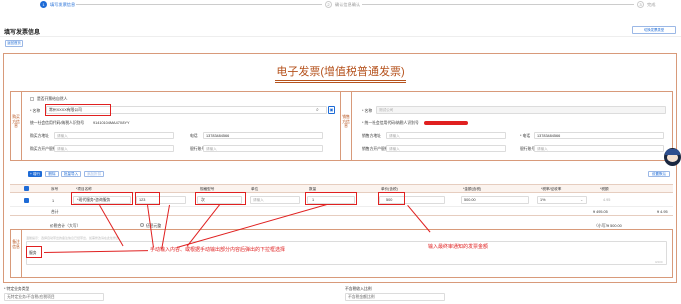 The height and width of the screenshot is (304, 681). I want to click on remarks-counter: 0/200, so click(659, 262).